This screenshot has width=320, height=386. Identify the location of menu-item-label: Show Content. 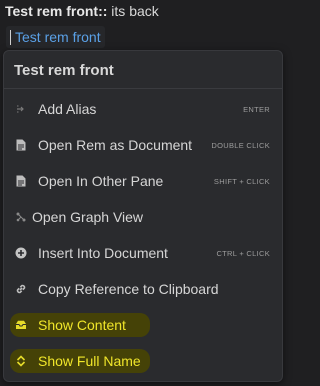
(82, 325).